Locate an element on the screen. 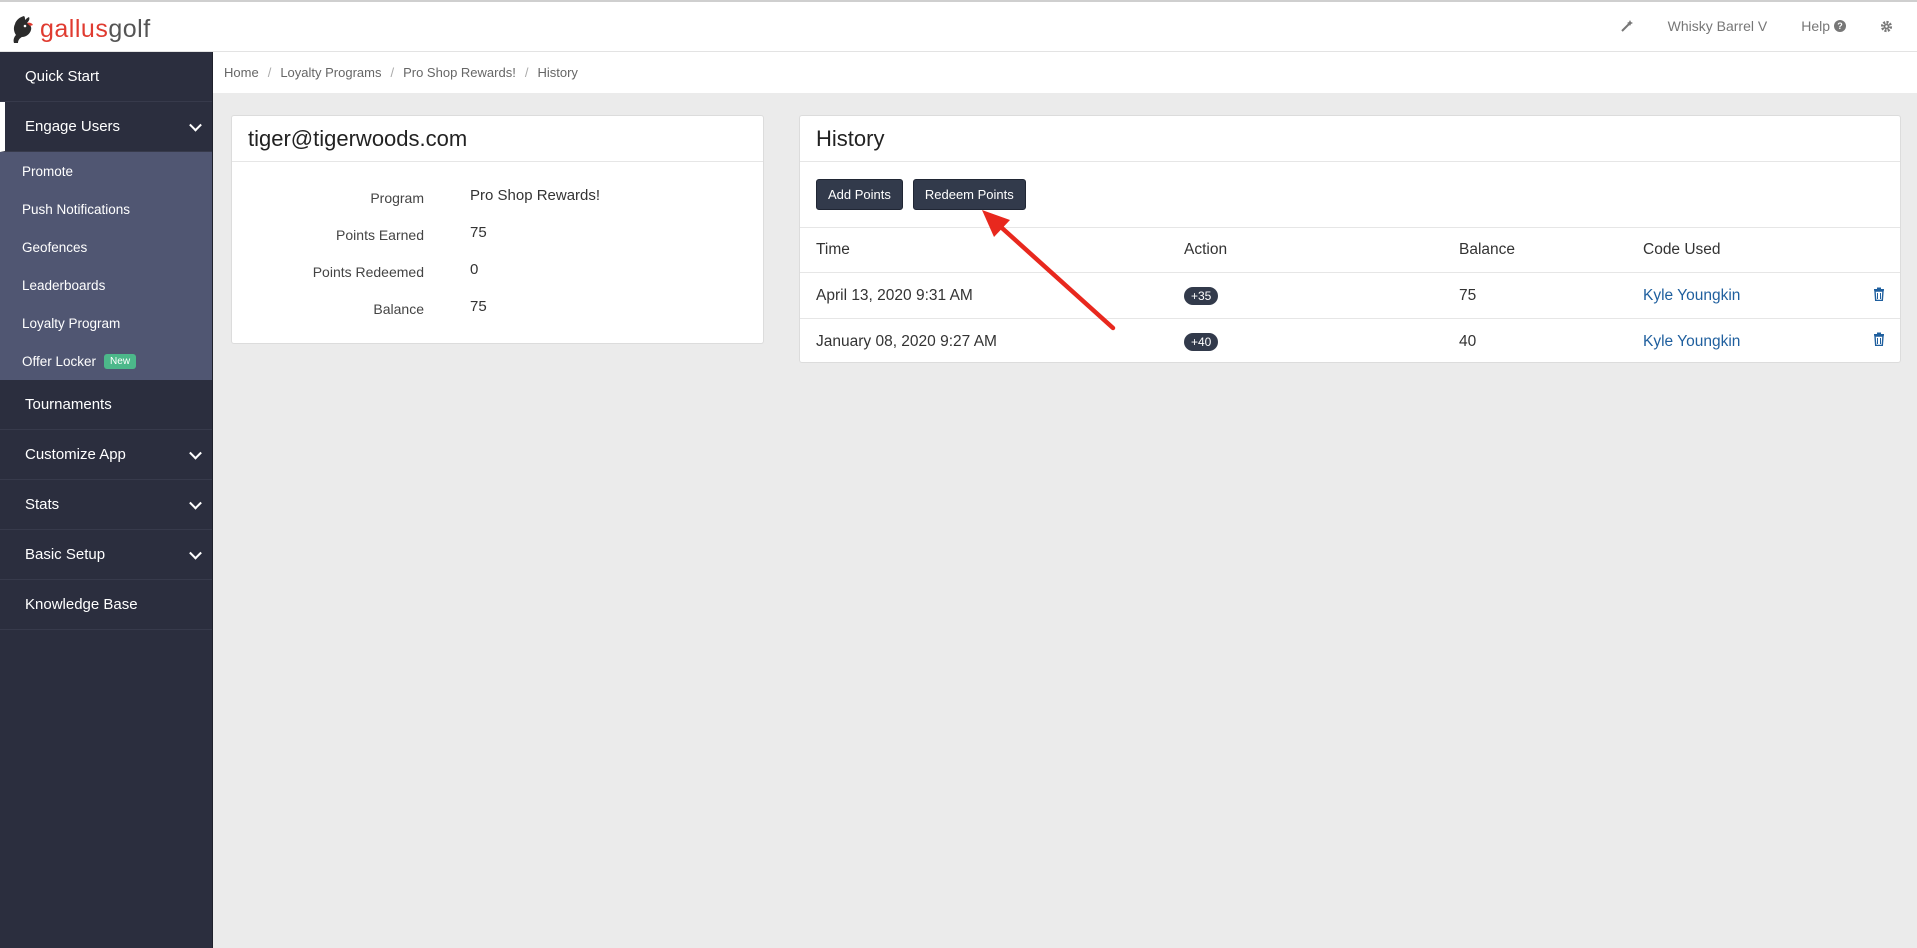  nav-push-notifications: Push Notifications is located at coordinates (106, 209).